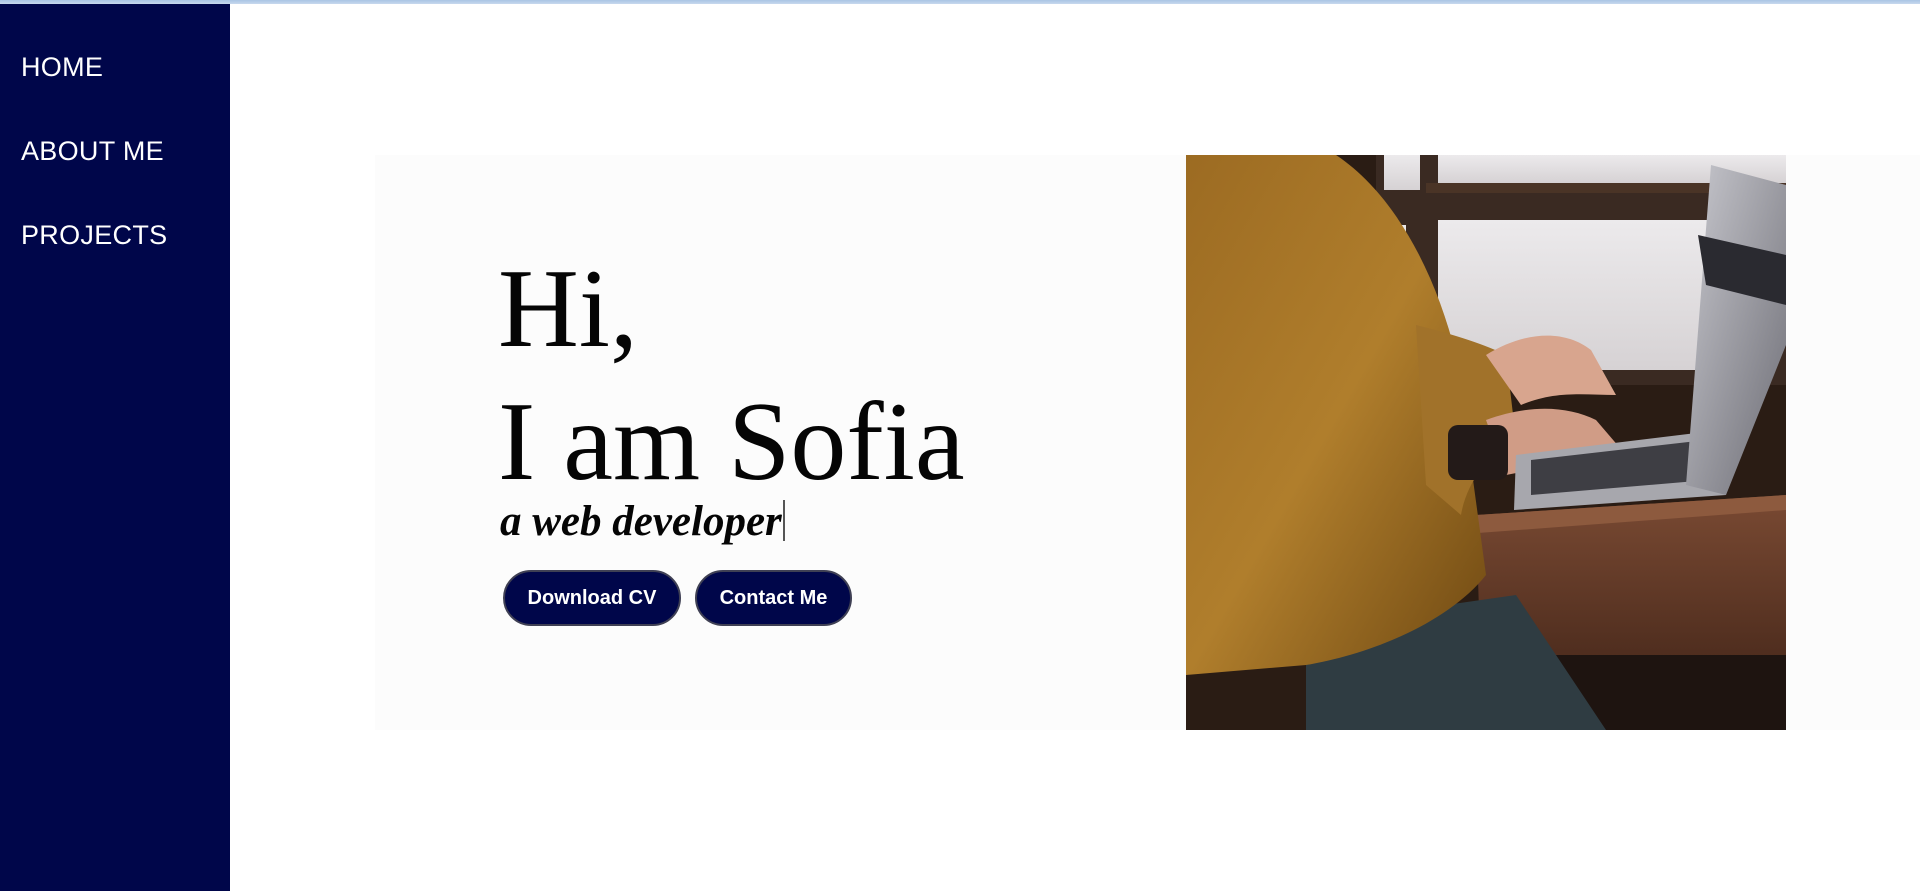 This screenshot has height=891, width=1920. What do you see at coordinates (783, 520) in the screenshot?
I see `typing-caret` at bounding box center [783, 520].